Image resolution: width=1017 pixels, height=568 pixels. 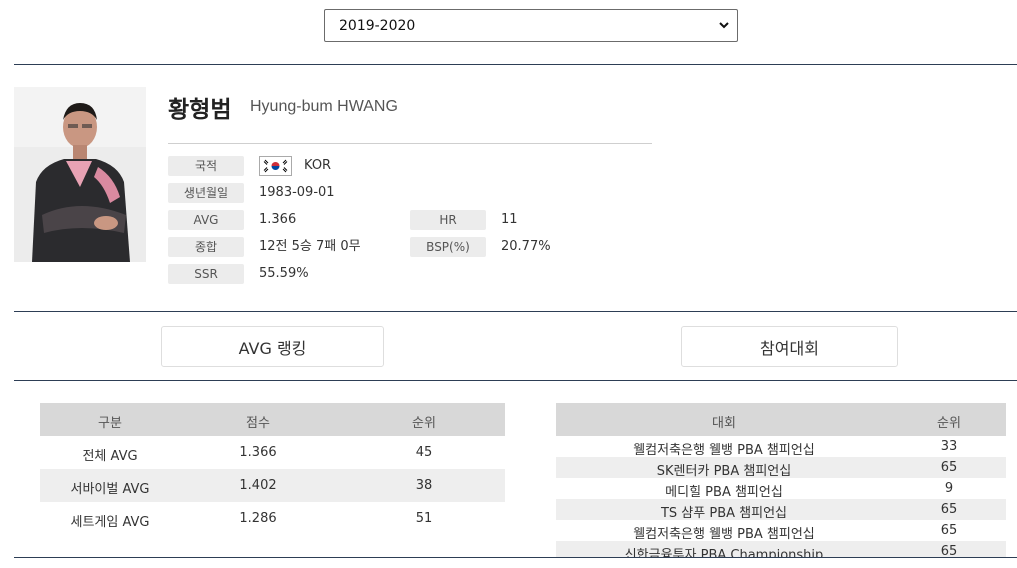 What do you see at coordinates (258, 452) in the screenshot?
I see `table-cell: 1.366` at bounding box center [258, 452].